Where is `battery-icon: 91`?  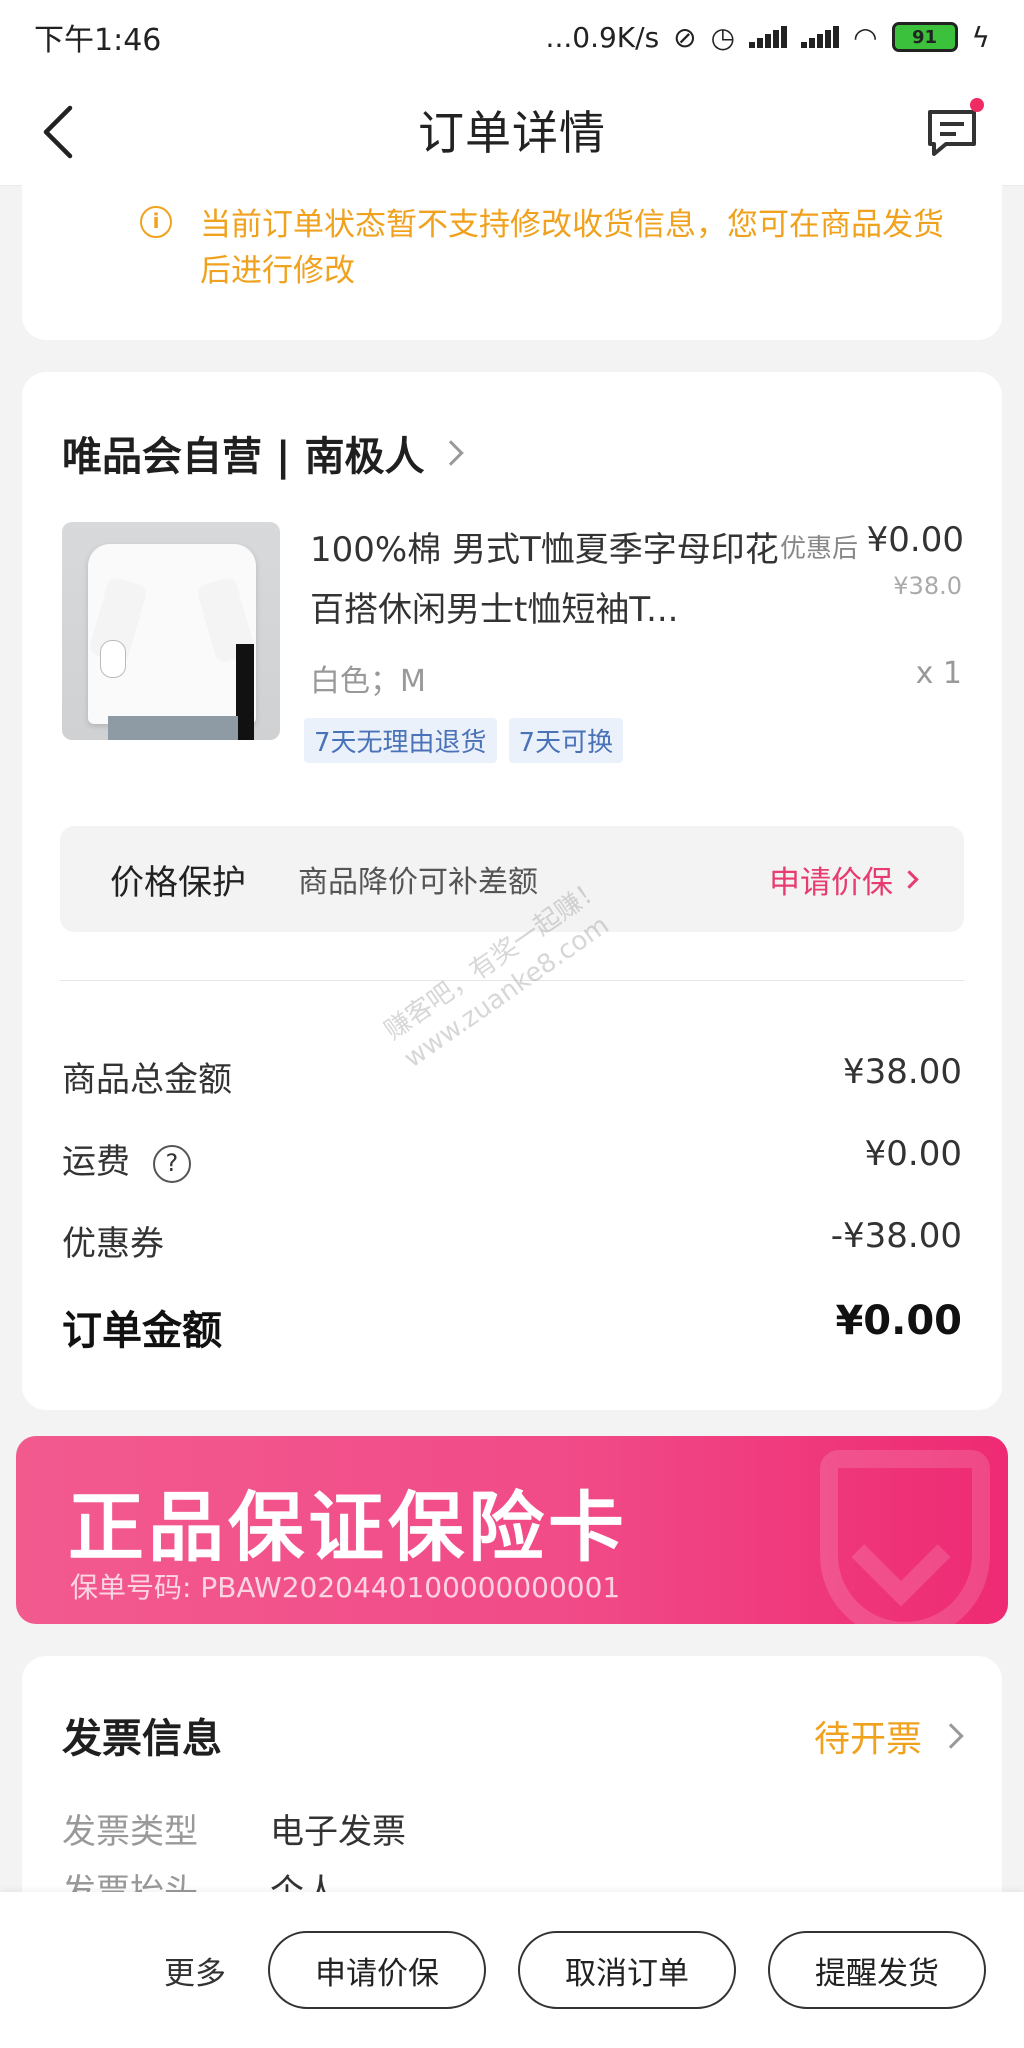
battery-icon: 91 is located at coordinates (924, 37).